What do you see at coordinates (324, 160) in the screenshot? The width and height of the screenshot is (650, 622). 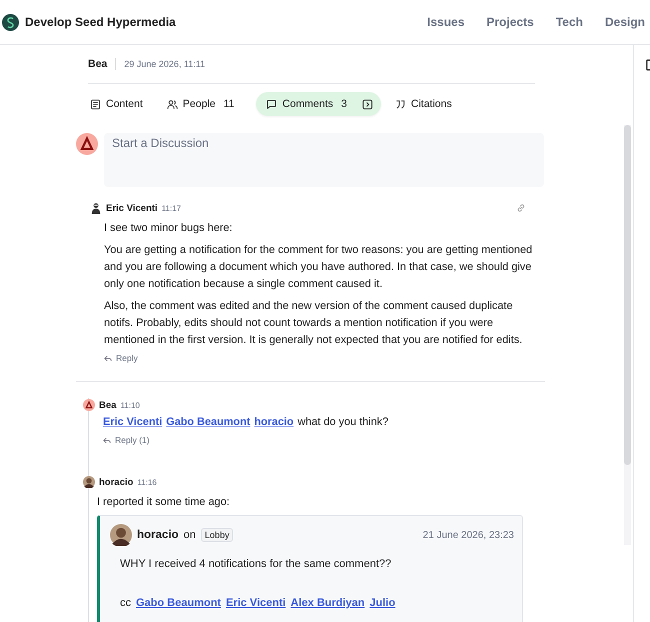 I see `discussion-field: Start a Discussion` at bounding box center [324, 160].